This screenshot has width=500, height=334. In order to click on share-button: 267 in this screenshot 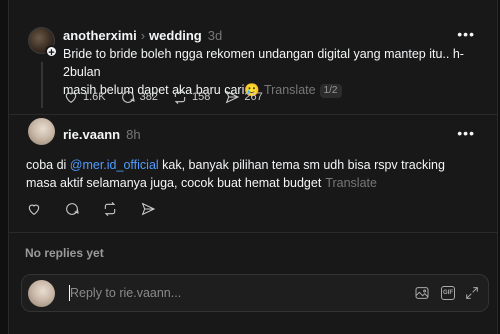, I will do `click(243, 97)`.